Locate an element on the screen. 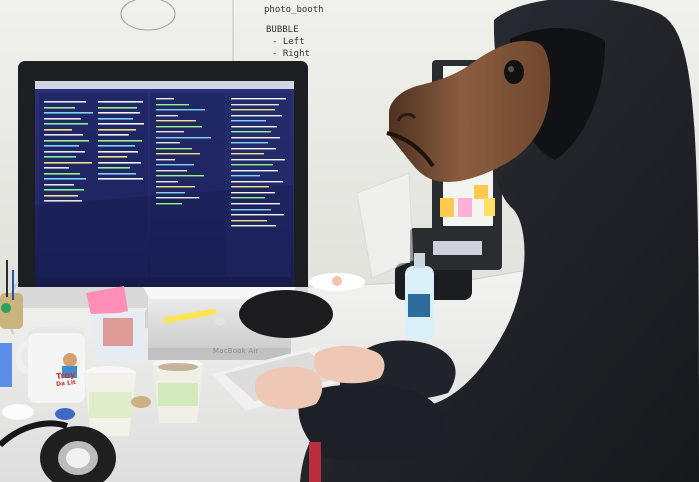  left-hand is located at coordinates (349, 364).